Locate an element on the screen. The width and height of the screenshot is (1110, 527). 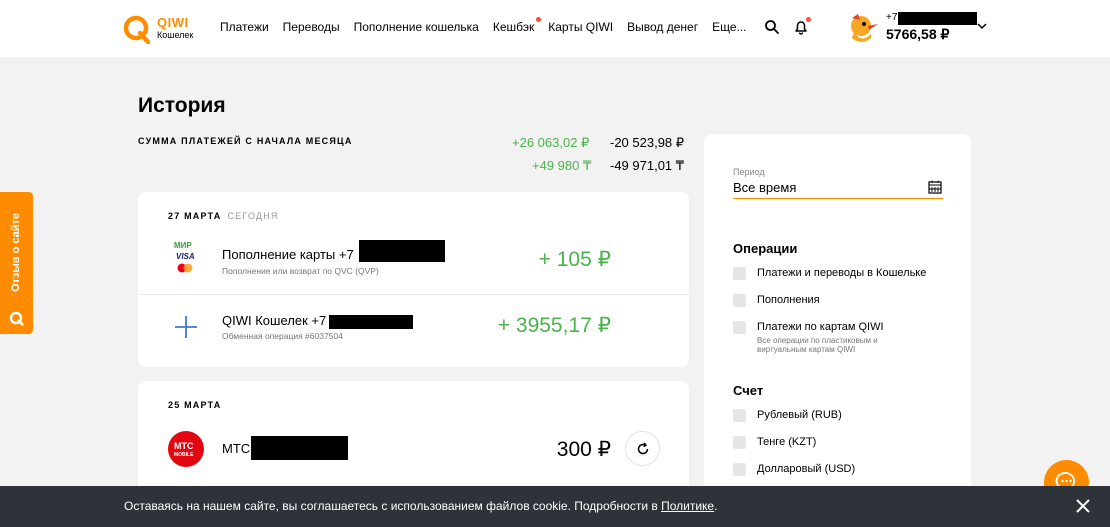
notification-dot is located at coordinates (539, 19).